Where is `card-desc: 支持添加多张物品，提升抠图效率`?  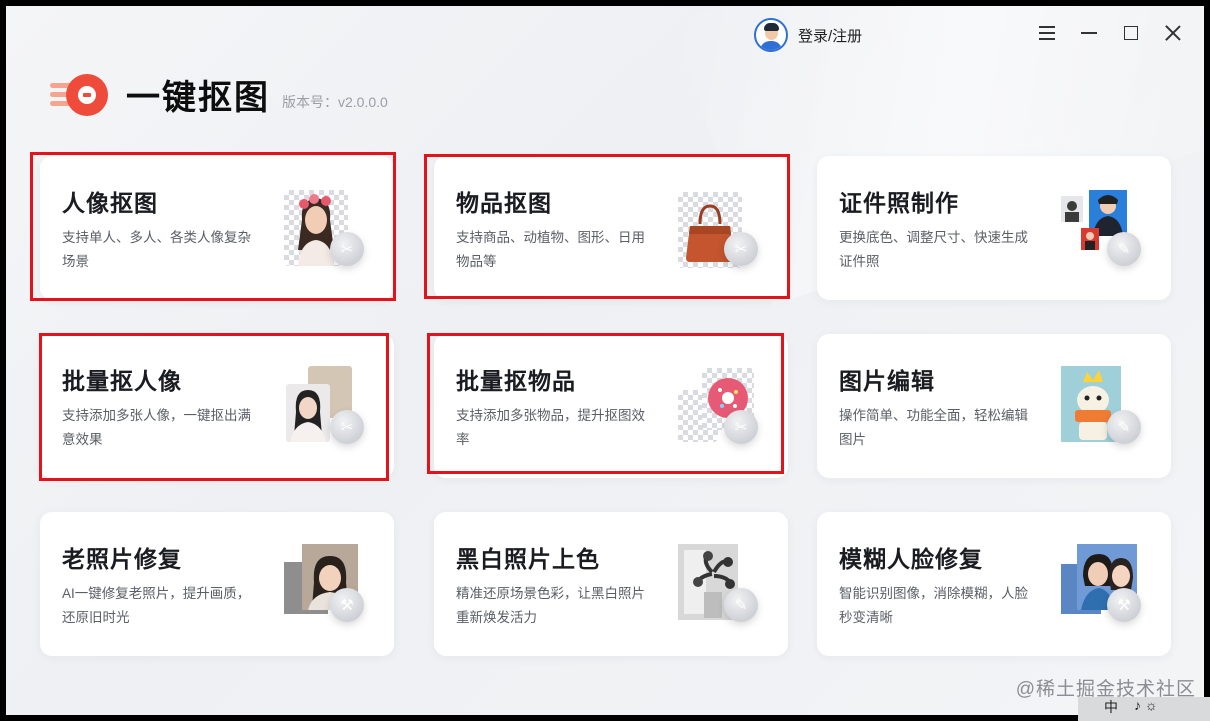 card-desc: 支持添加多张物品，提升抠图效率 is located at coordinates (550, 427).